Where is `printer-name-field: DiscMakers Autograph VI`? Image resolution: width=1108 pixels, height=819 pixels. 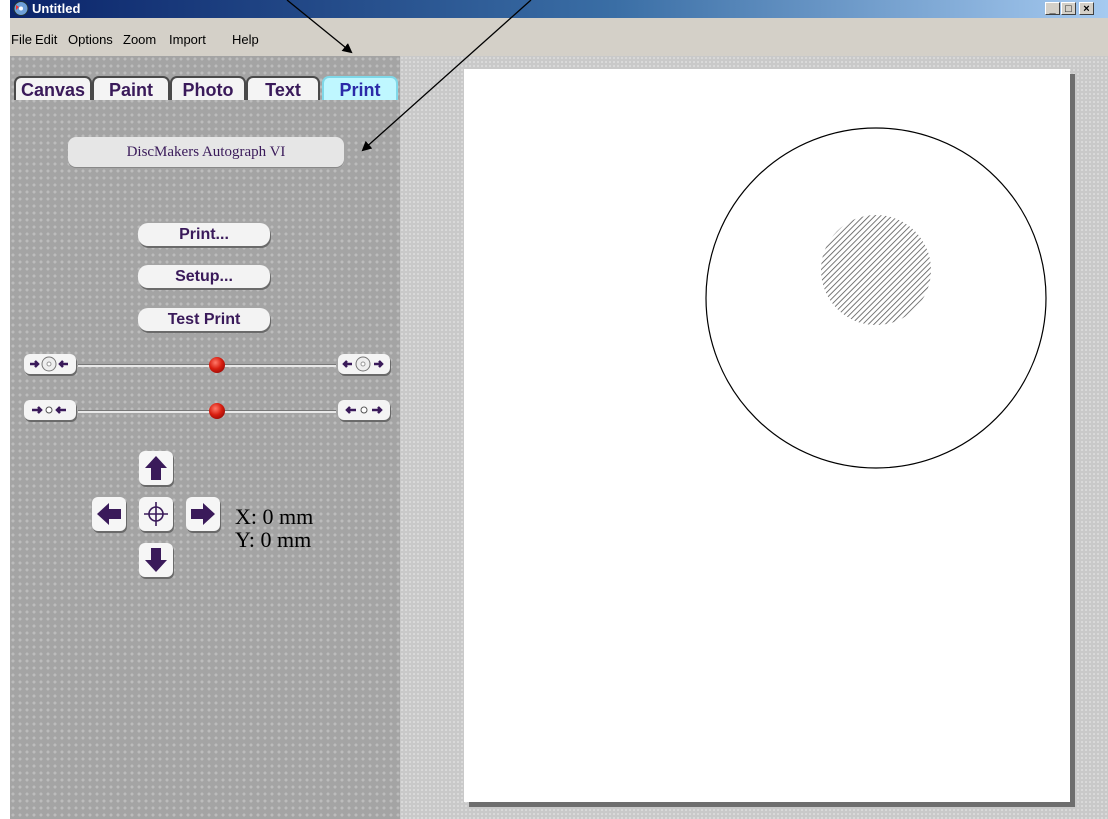 printer-name-field: DiscMakers Autograph VI is located at coordinates (206, 152).